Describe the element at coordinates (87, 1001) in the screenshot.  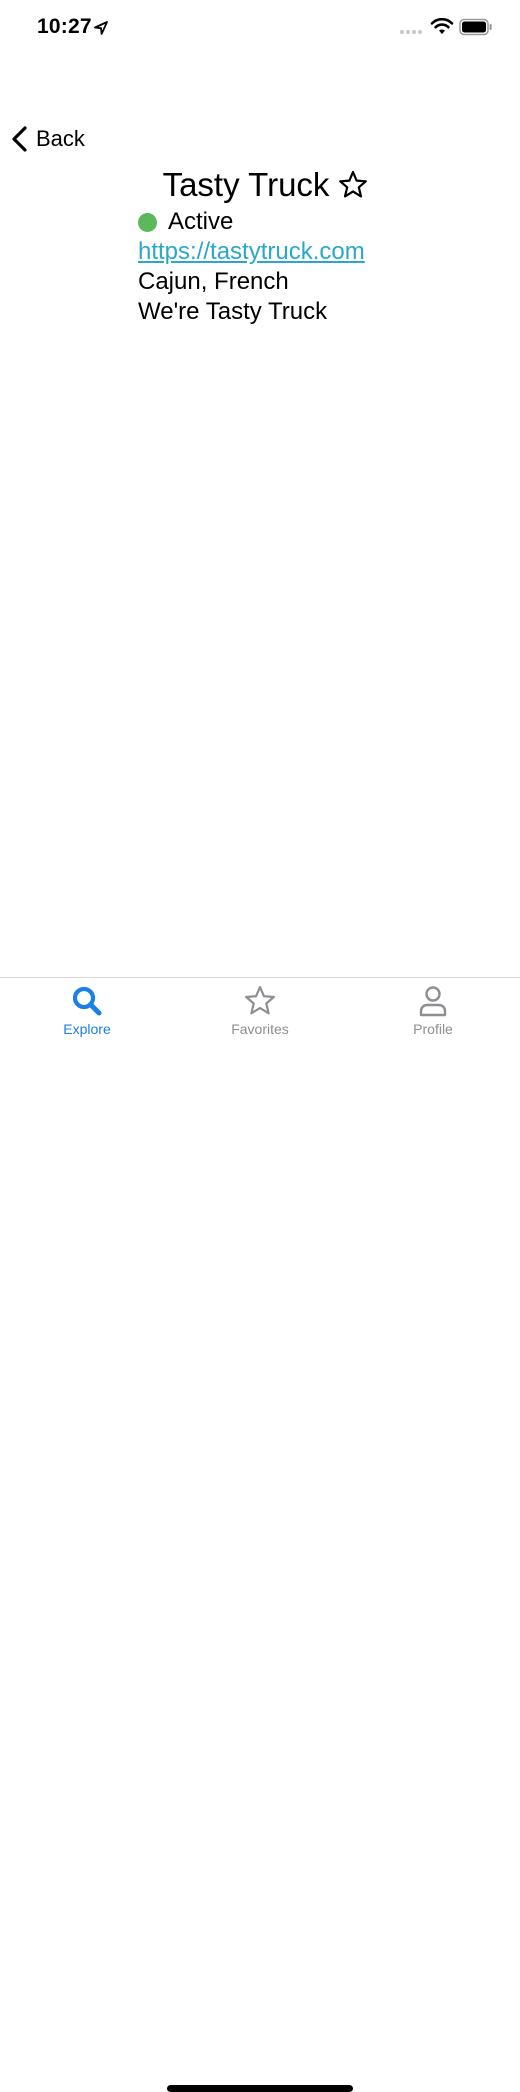
I see `search-icon` at that location.